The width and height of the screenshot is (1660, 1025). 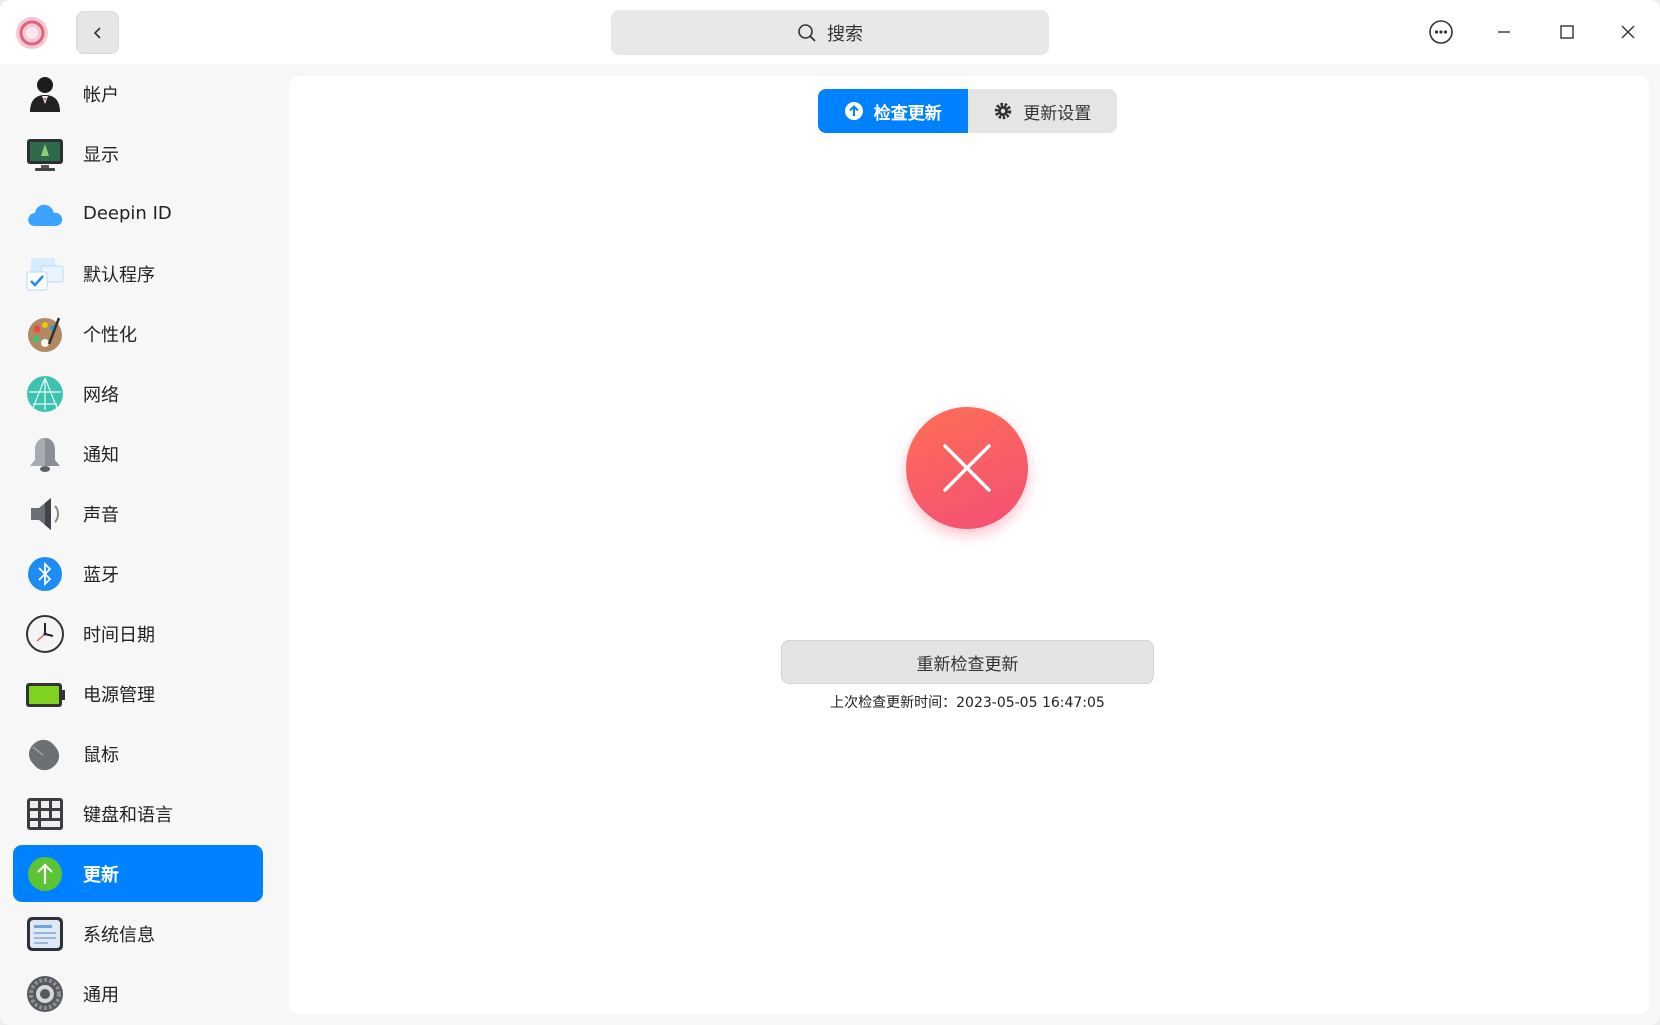 I want to click on search-input: 搜索, so click(x=830, y=32).